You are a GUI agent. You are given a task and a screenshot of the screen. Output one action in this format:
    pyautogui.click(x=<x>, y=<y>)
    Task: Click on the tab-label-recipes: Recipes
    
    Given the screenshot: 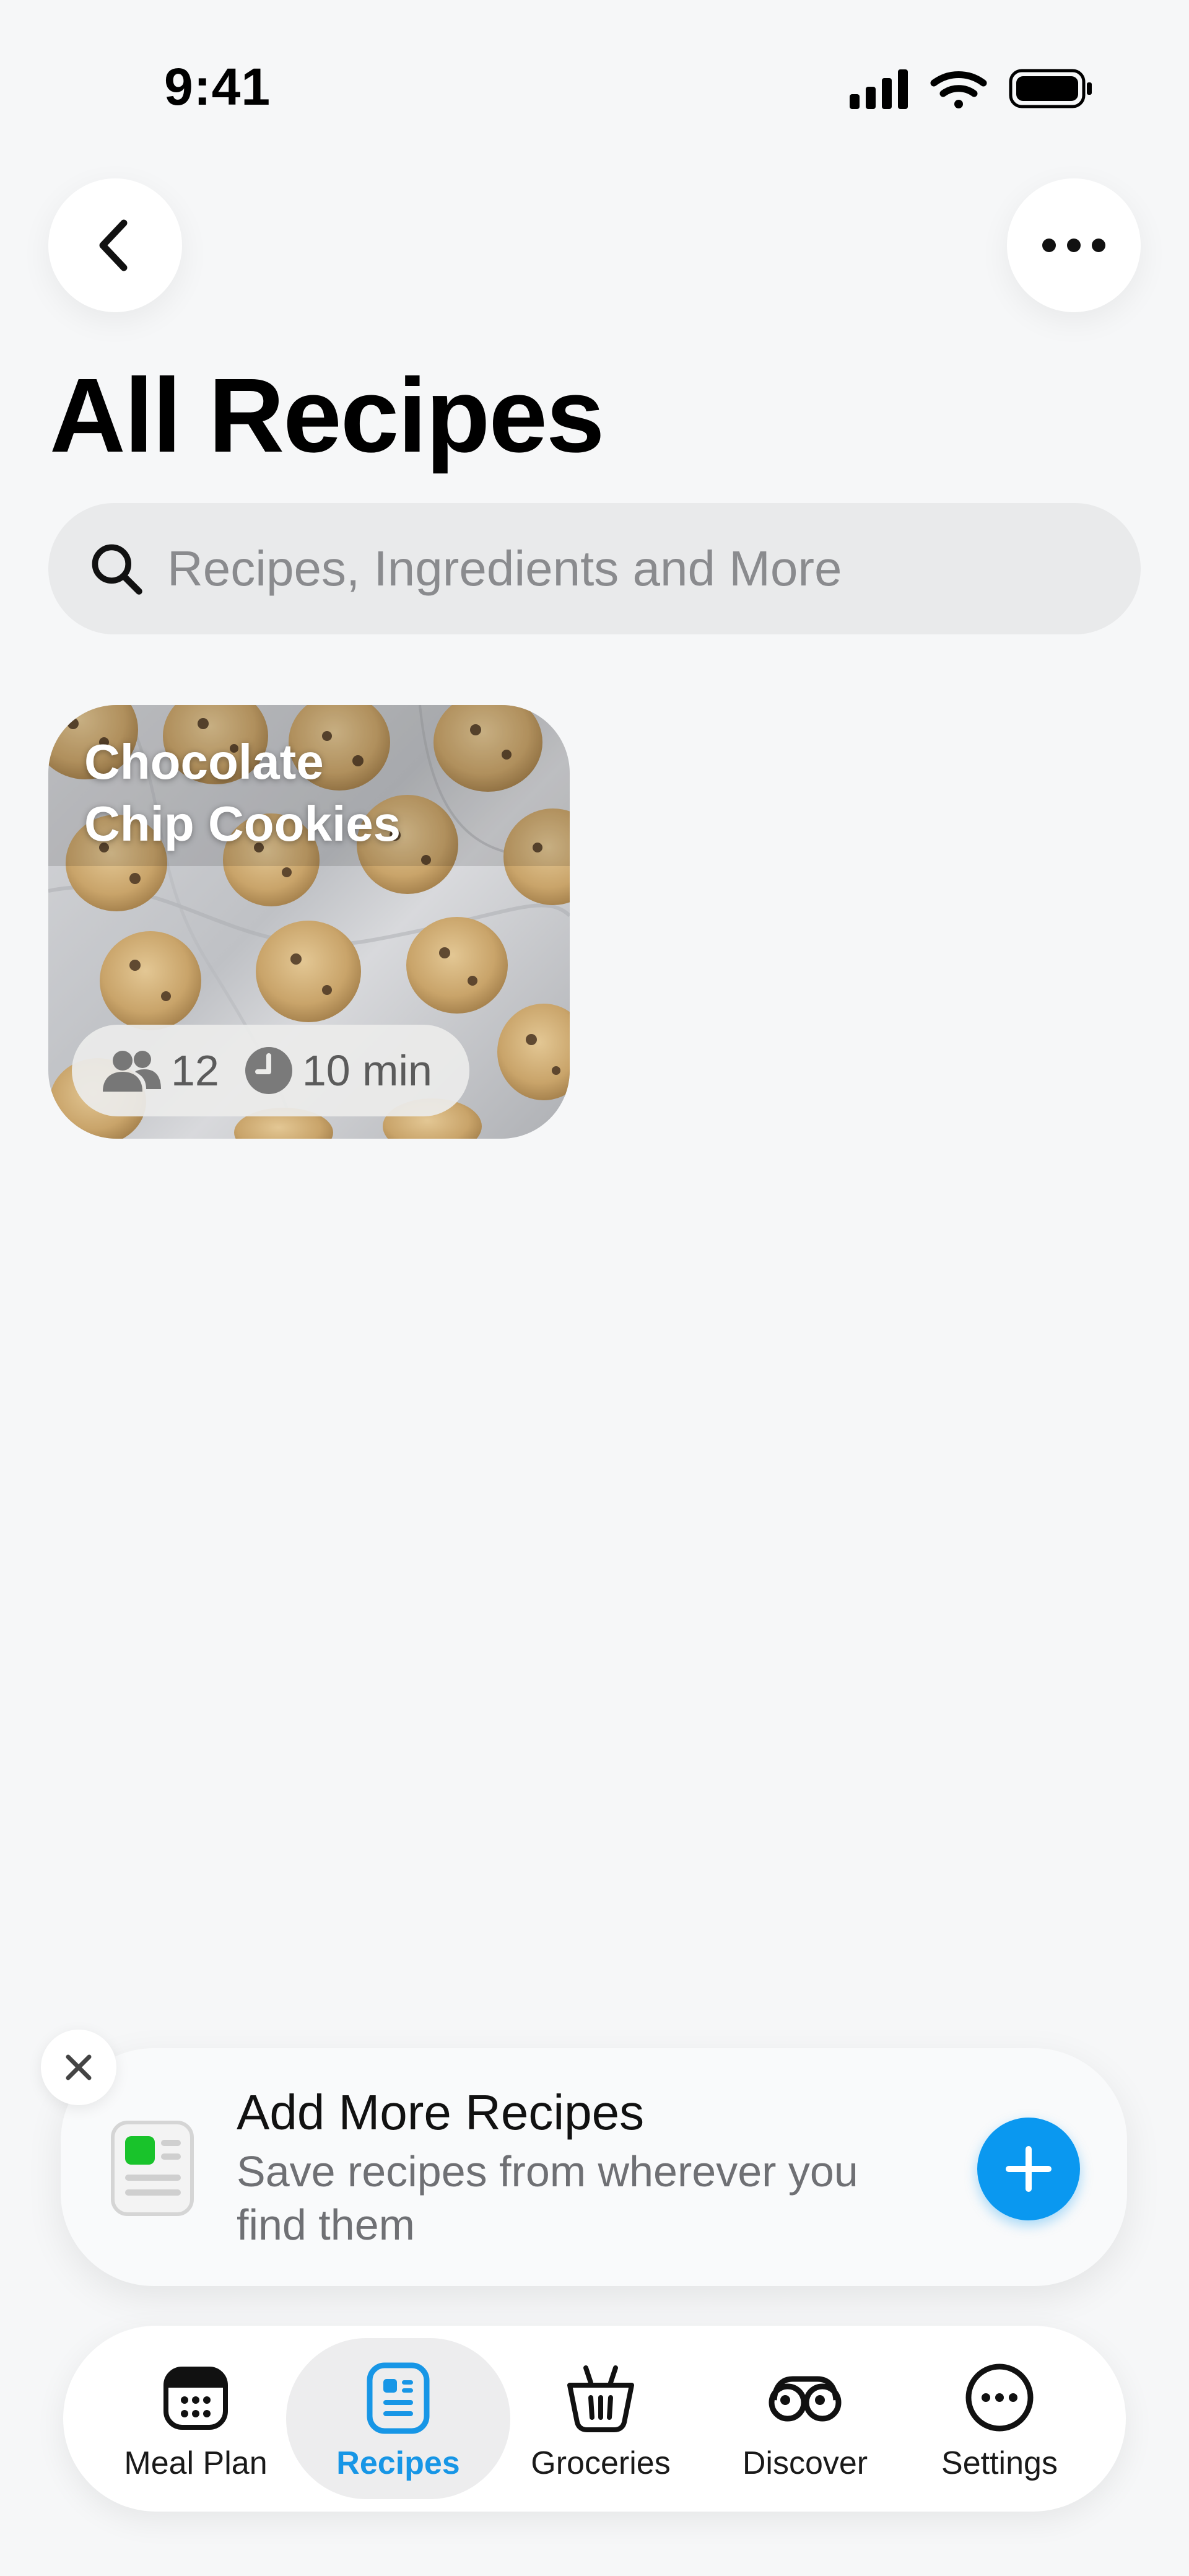 What is the action you would take?
    pyautogui.click(x=398, y=2463)
    